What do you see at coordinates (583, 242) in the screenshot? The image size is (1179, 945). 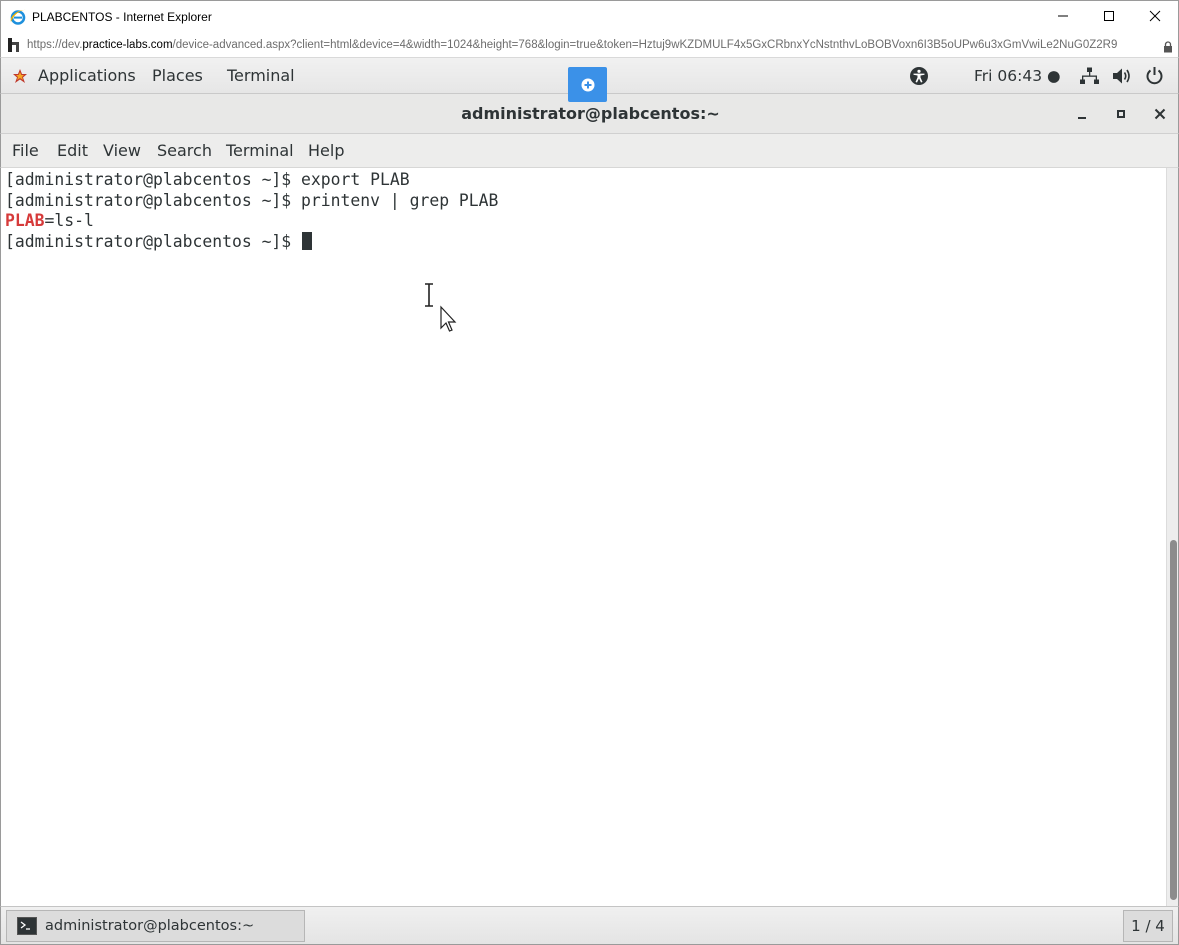 I see `terminal-prompt-line: [administrator@plabcentos ~]$` at bounding box center [583, 242].